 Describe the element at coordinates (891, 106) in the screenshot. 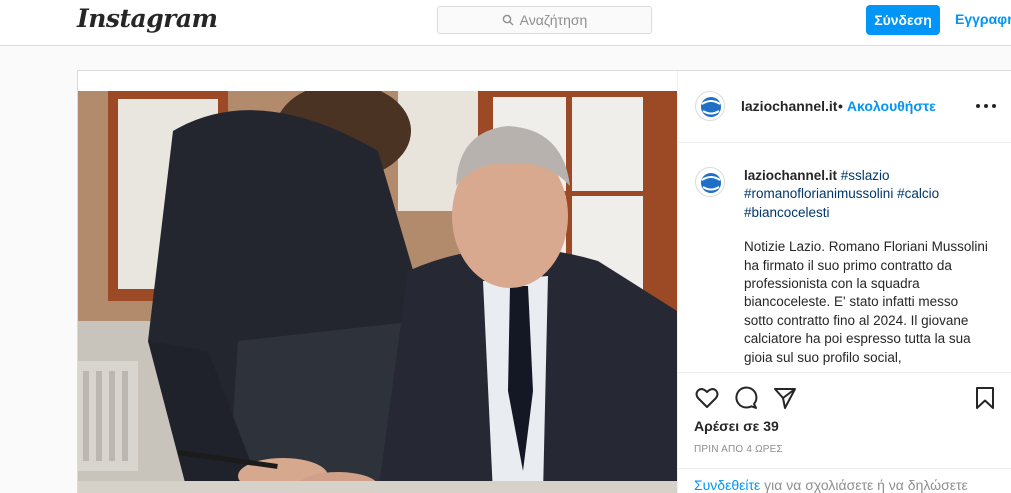

I see `follow-label: Ακολουθήστε` at that location.